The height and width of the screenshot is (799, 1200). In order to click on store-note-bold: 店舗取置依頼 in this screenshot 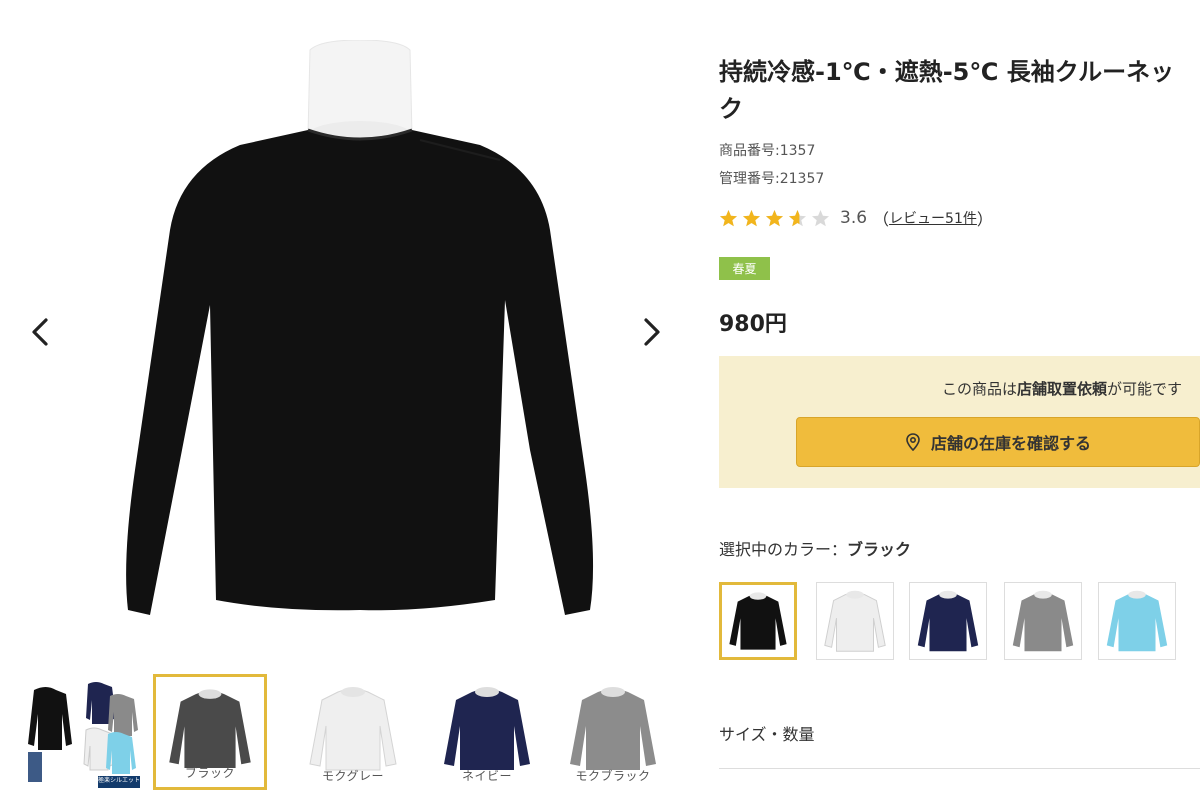, I will do `click(1061, 389)`.